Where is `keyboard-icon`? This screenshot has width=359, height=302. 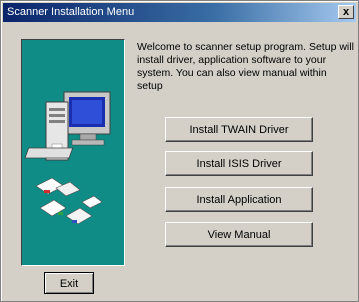
keyboard-icon is located at coordinates (49, 153).